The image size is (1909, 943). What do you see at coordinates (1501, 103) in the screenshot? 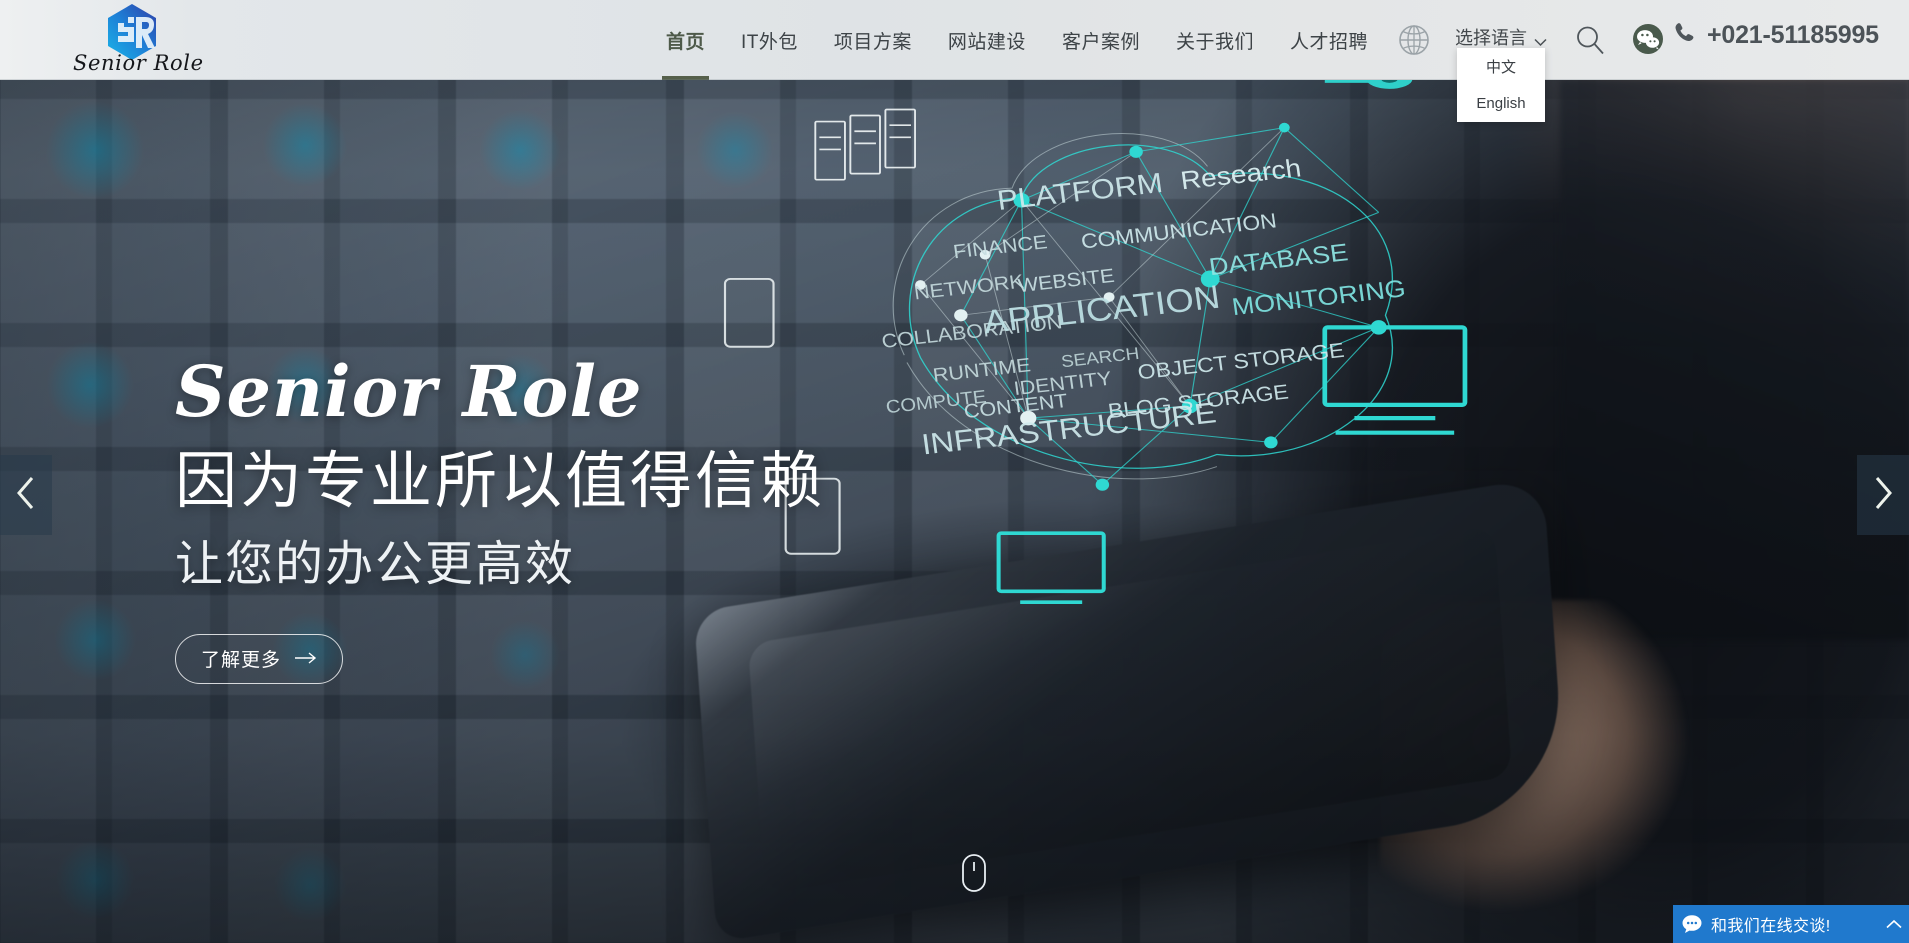
I see `language-option-english: English` at bounding box center [1501, 103].